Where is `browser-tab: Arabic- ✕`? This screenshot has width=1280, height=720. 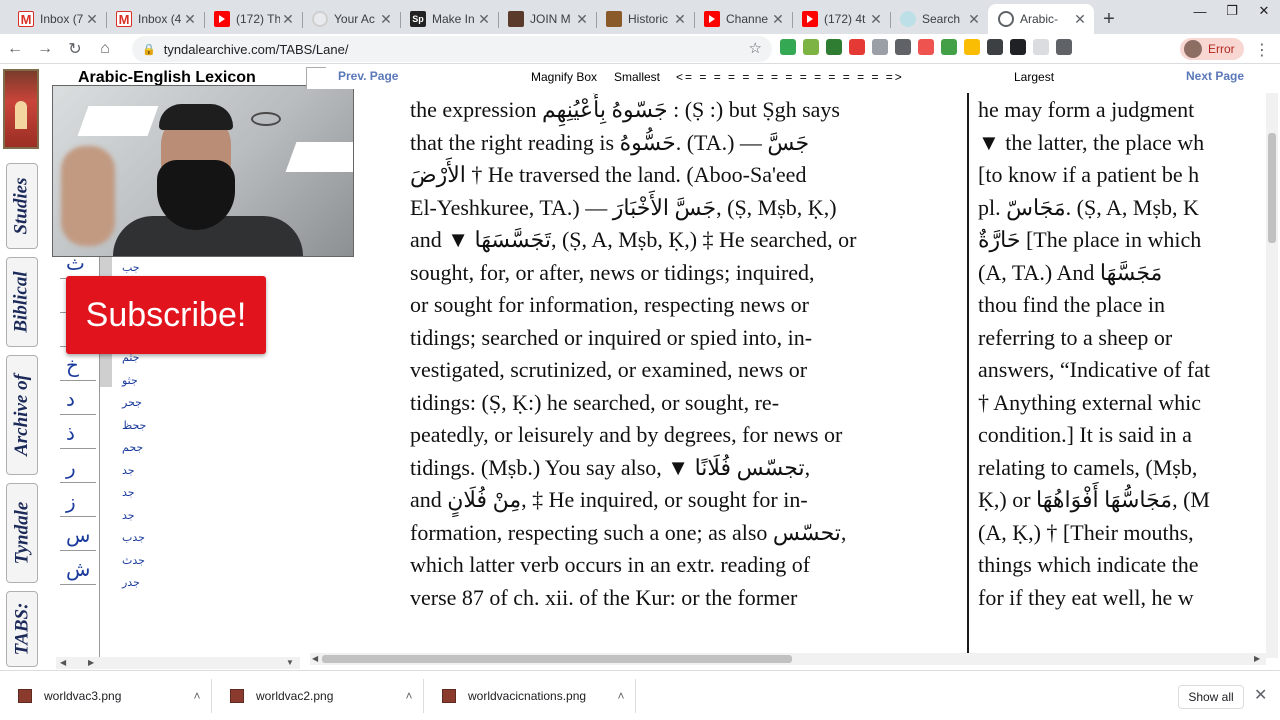 browser-tab: Arabic- ✕ is located at coordinates (1041, 19).